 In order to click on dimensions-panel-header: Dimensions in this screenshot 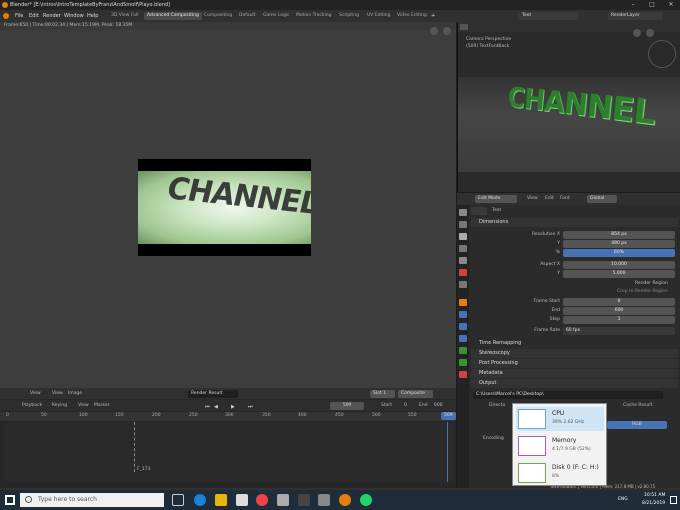, I will do `click(574, 222)`.